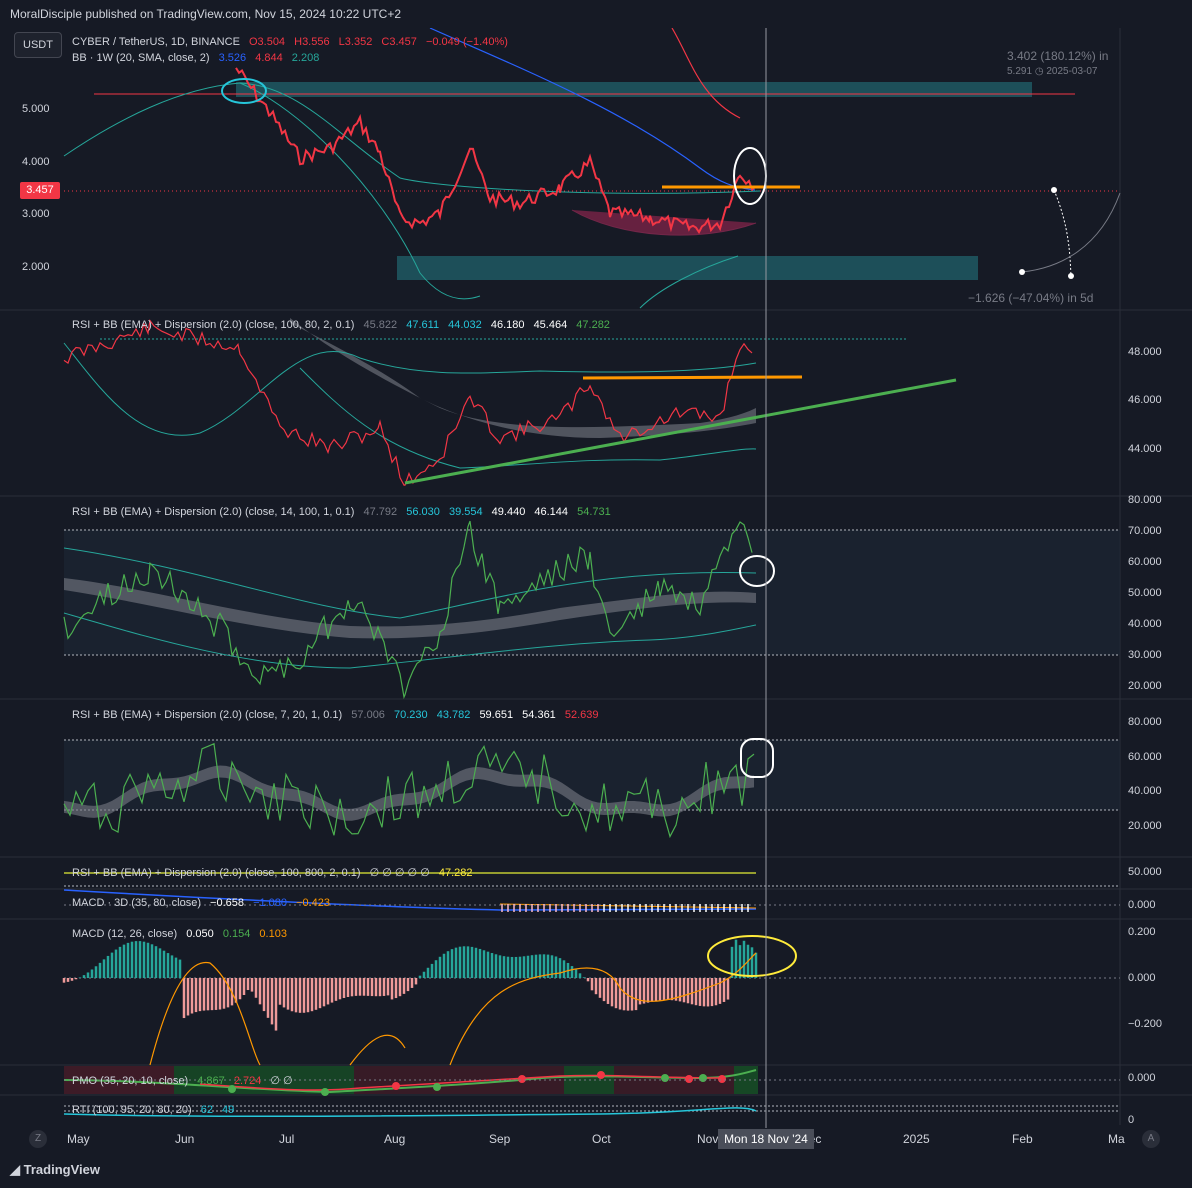  Describe the element at coordinates (312, 42) in the screenshot. I see `high-value: H3.556` at that location.